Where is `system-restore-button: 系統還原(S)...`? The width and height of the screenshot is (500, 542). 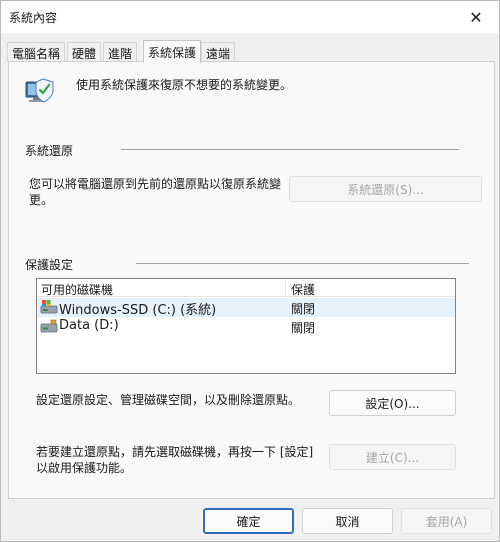 system-restore-button: 系統還原(S)... is located at coordinates (385, 189).